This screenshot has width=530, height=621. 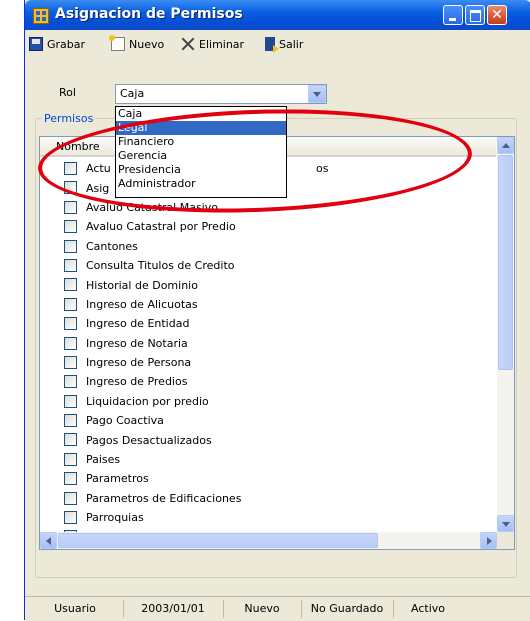 What do you see at coordinates (147, 44) in the screenshot?
I see `new-label: Nuevo` at bounding box center [147, 44].